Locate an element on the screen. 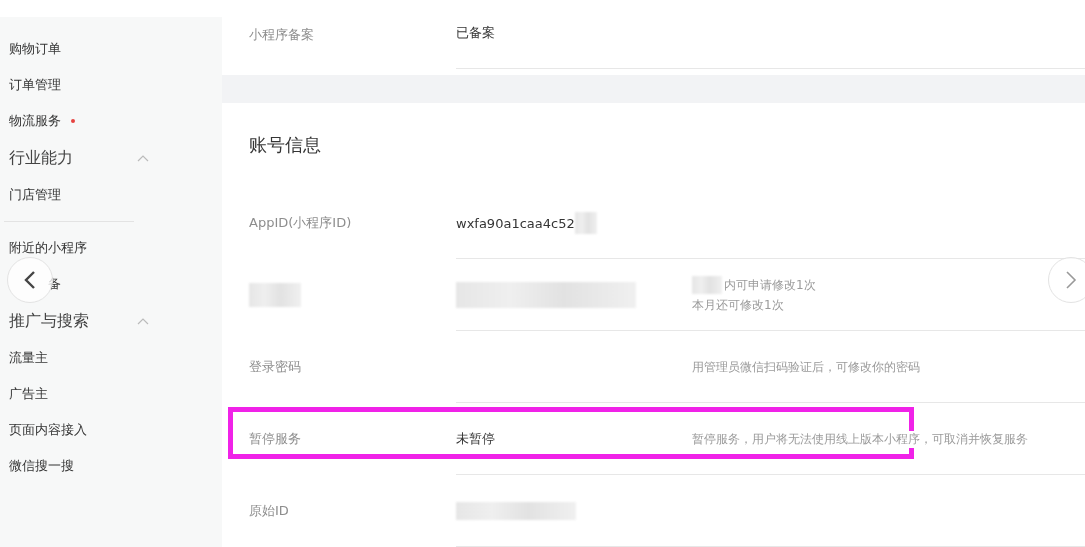  row-hint: 本月还可修改1次 is located at coordinates (738, 305).